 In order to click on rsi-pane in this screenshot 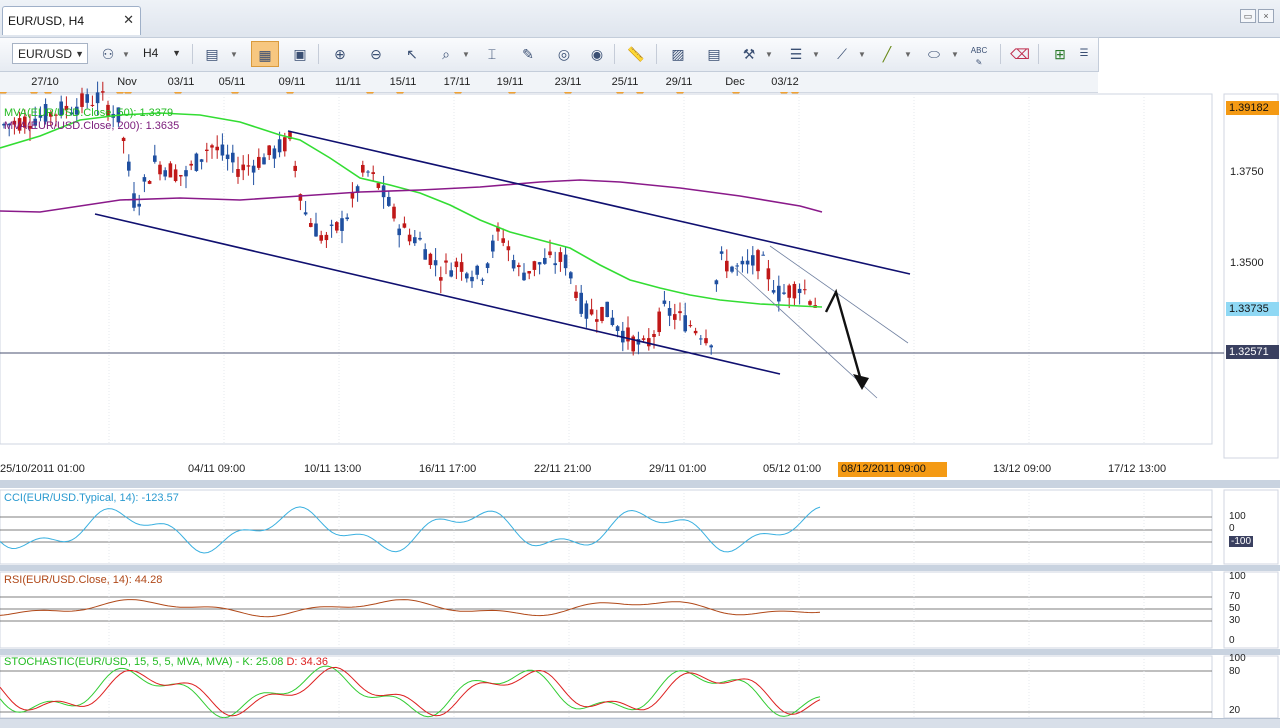, I will do `click(606, 610)`.